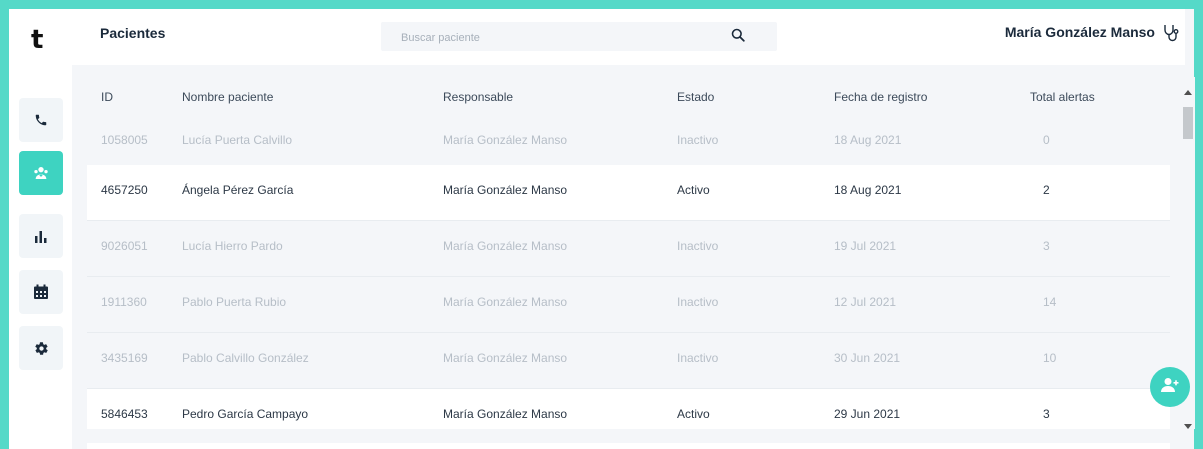 The width and height of the screenshot is (1203, 449). What do you see at coordinates (124, 246) in the screenshot?
I see `cell-id: 9026051` at bounding box center [124, 246].